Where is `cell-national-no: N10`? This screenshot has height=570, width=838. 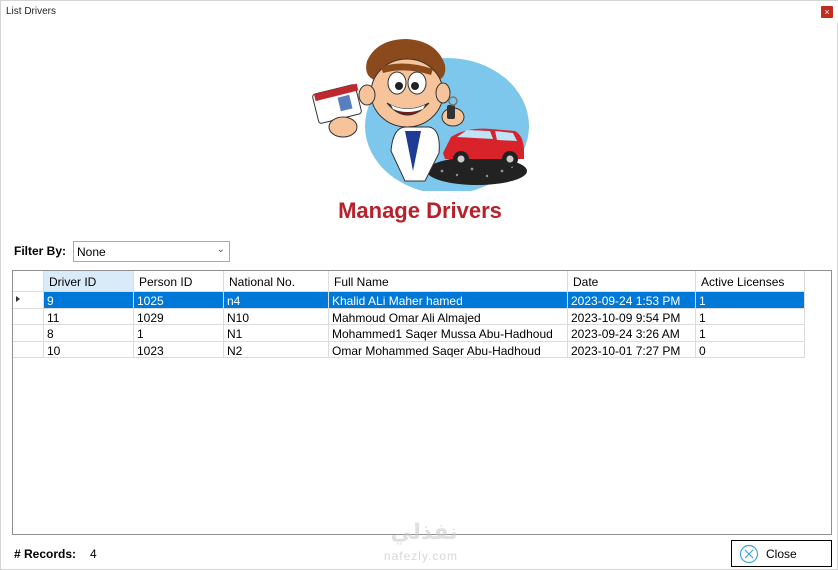
cell-national-no: N10 is located at coordinates (276, 316).